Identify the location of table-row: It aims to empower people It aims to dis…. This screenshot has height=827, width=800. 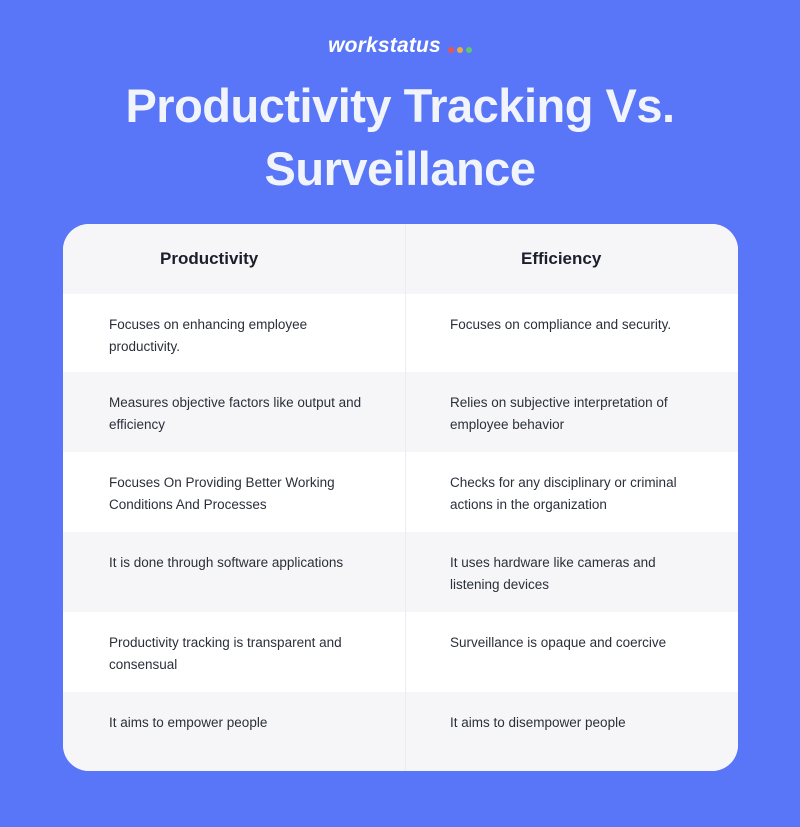
(400, 731).